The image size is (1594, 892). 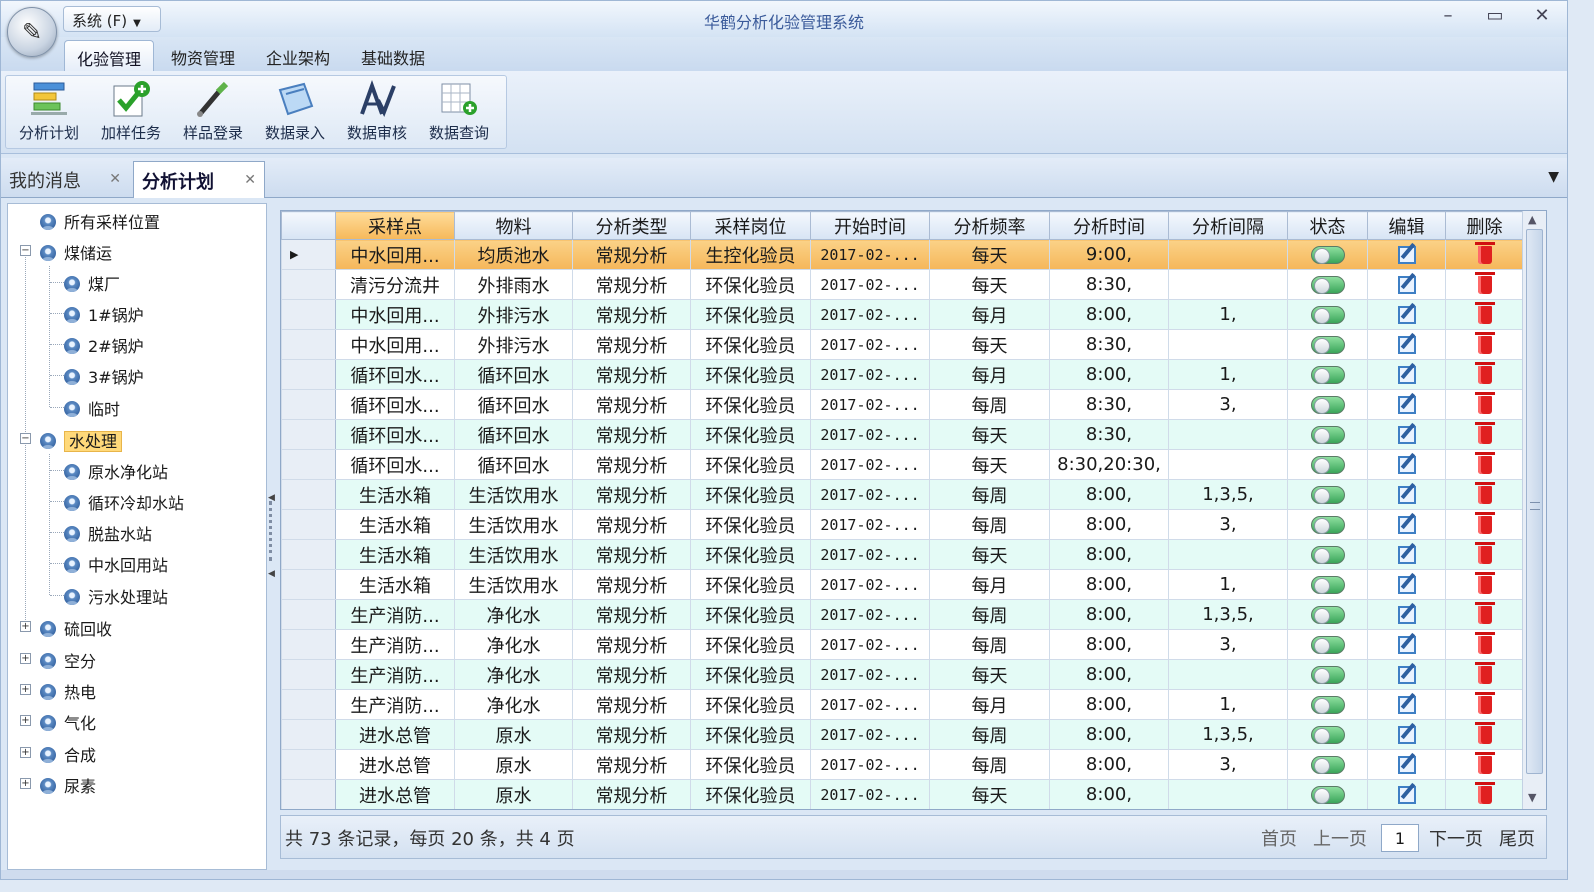 I want to click on tree-item-desalted-water-station: 脱盐水站, so click(x=108, y=532).